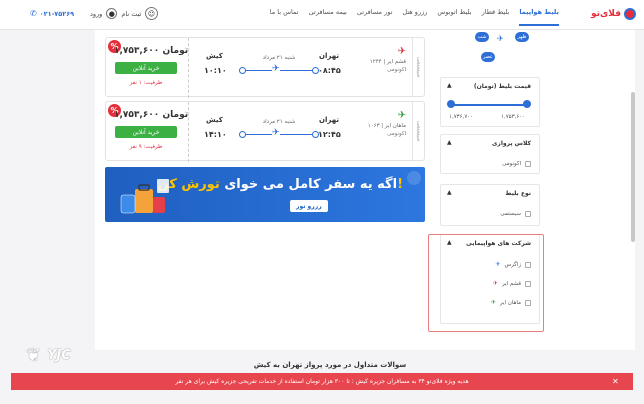 This screenshot has width=644, height=404. I want to click on support-phone: ✆ ۰۲۱-۷۵۲۶۹, so click(52, 13).